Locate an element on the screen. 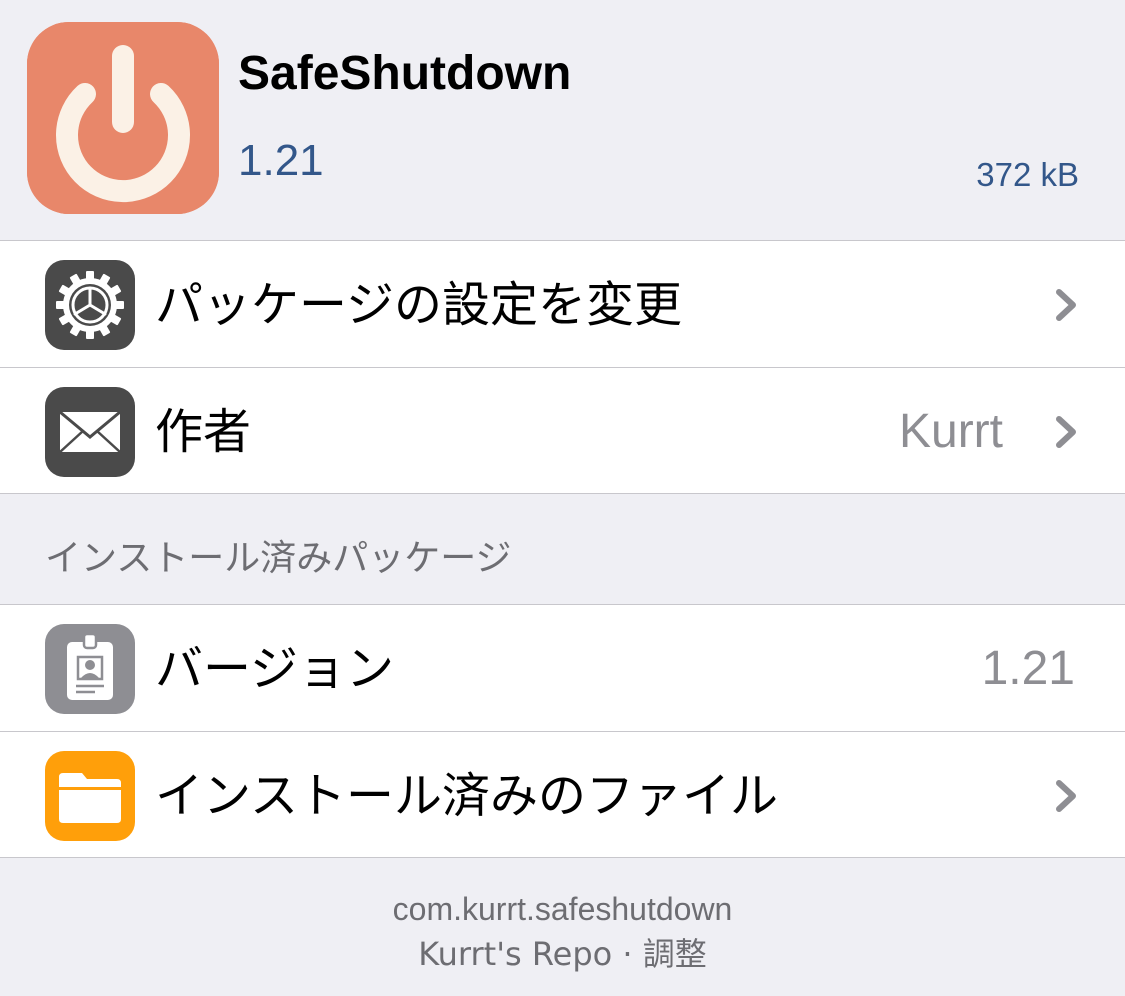 This screenshot has height=996, width=1125. gear-icon is located at coordinates (90, 305).